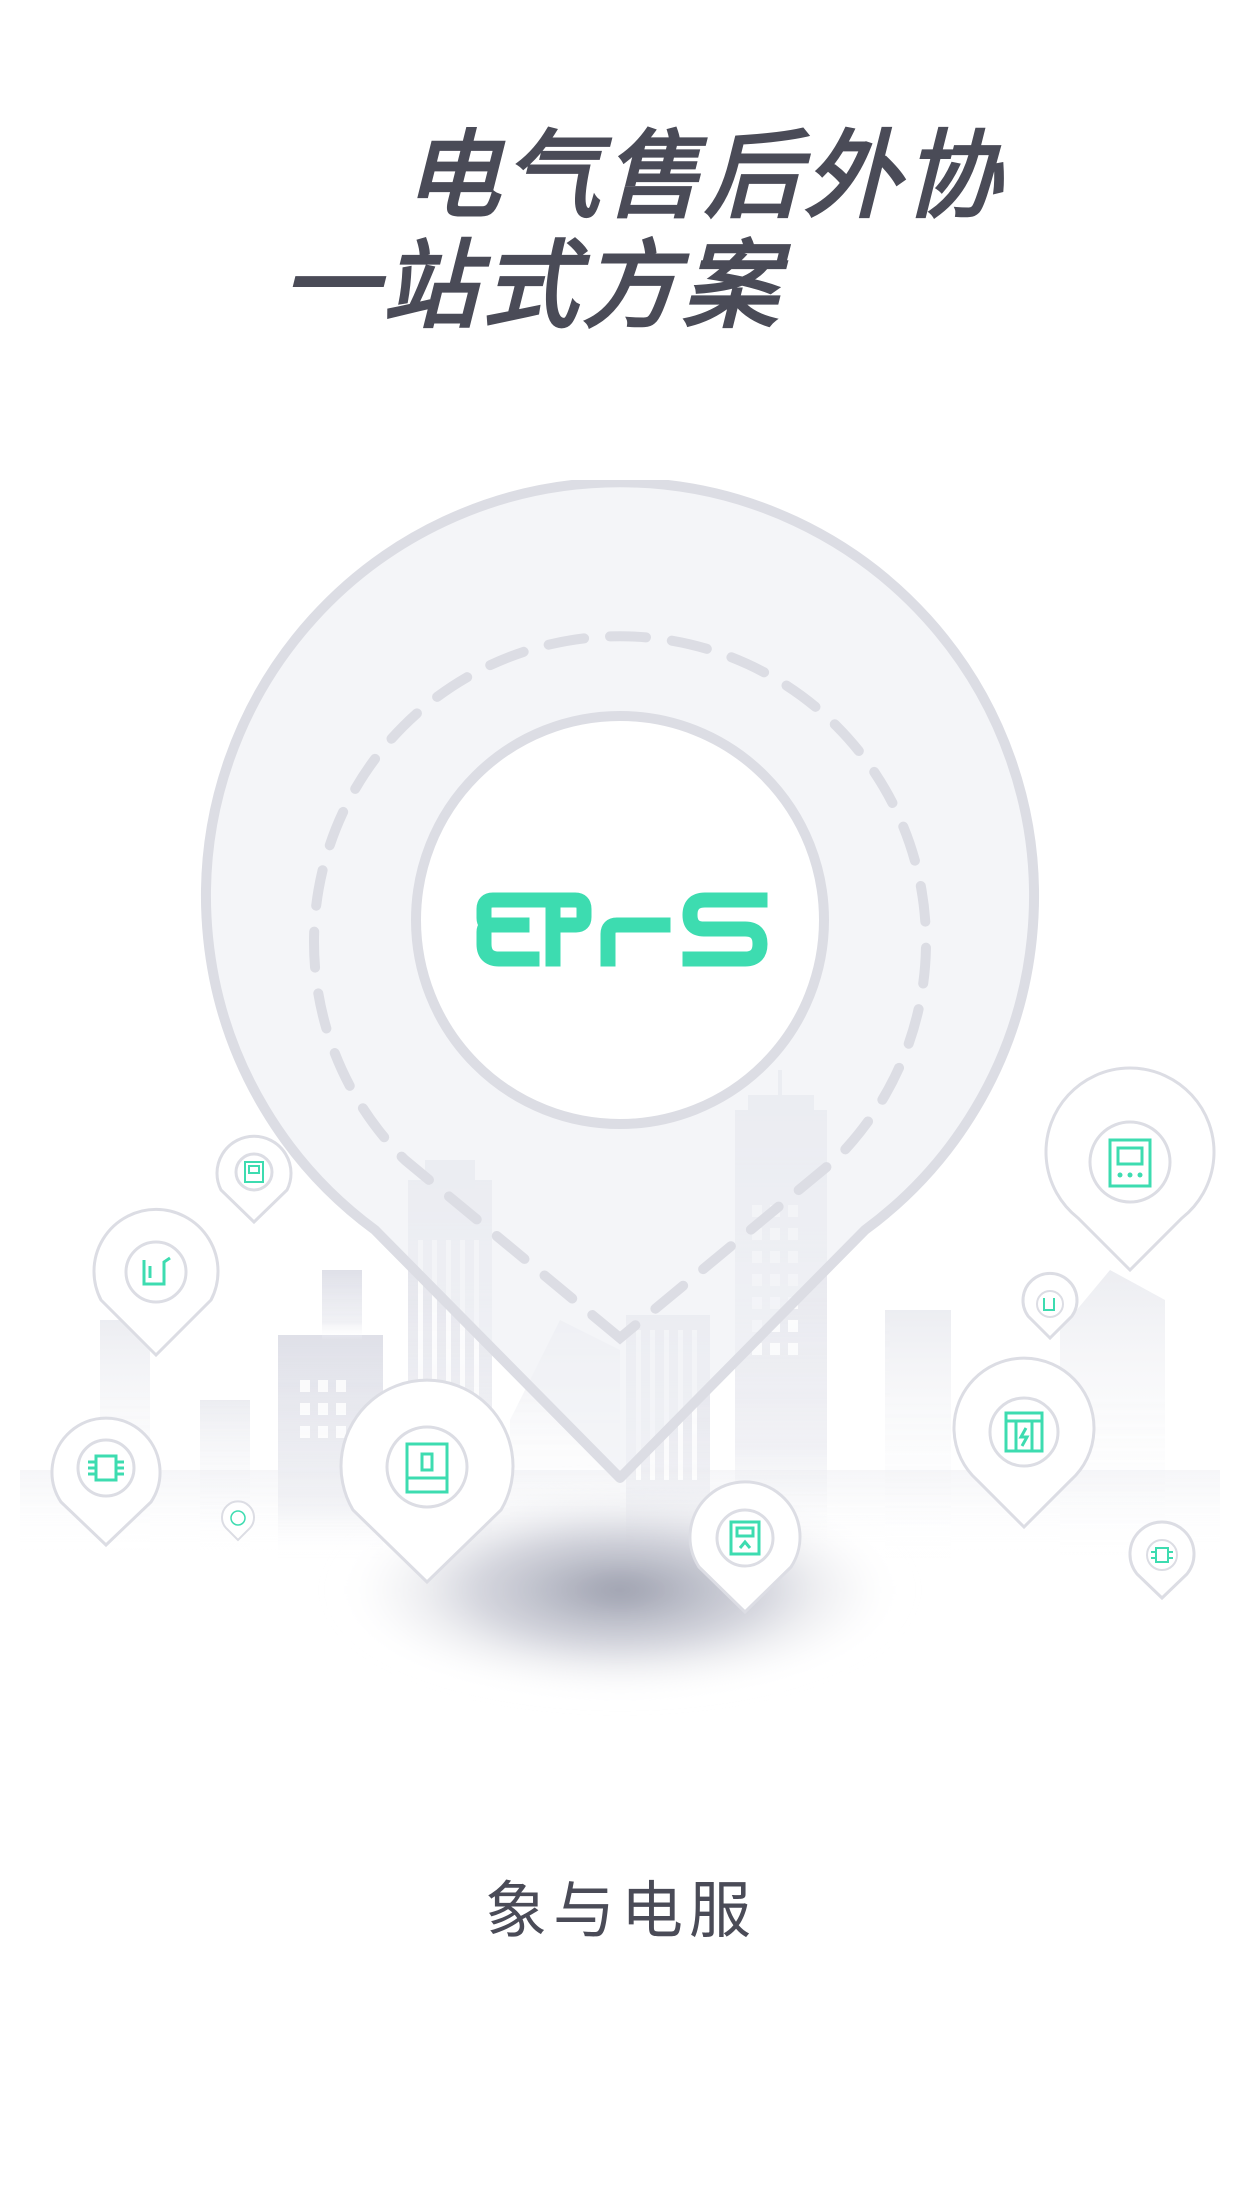 The image size is (1242, 2208). I want to click on app-name: 象与电服, so click(620, 1910).